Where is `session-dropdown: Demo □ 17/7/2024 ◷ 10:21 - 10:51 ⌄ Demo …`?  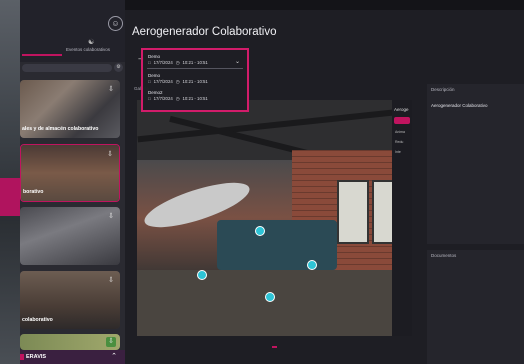
session-dropdown: Demo □ 17/7/2024 ◷ 10:21 - 10:51 ⌄ Demo … is located at coordinates (195, 80).